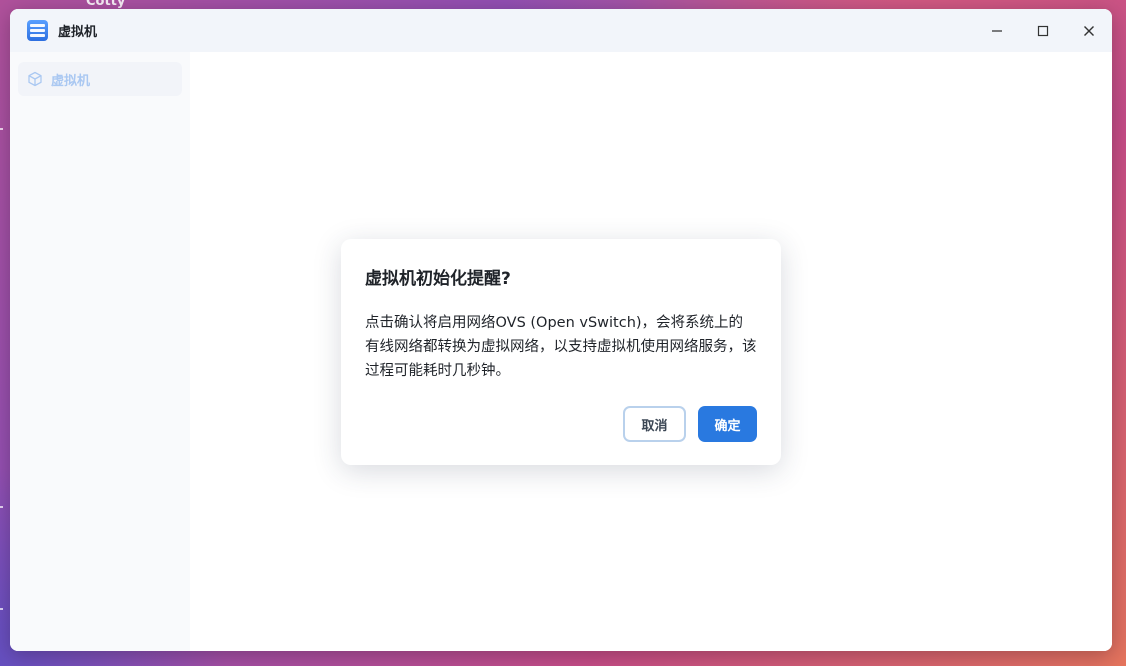  I want to click on close-button, so click(1089, 30).